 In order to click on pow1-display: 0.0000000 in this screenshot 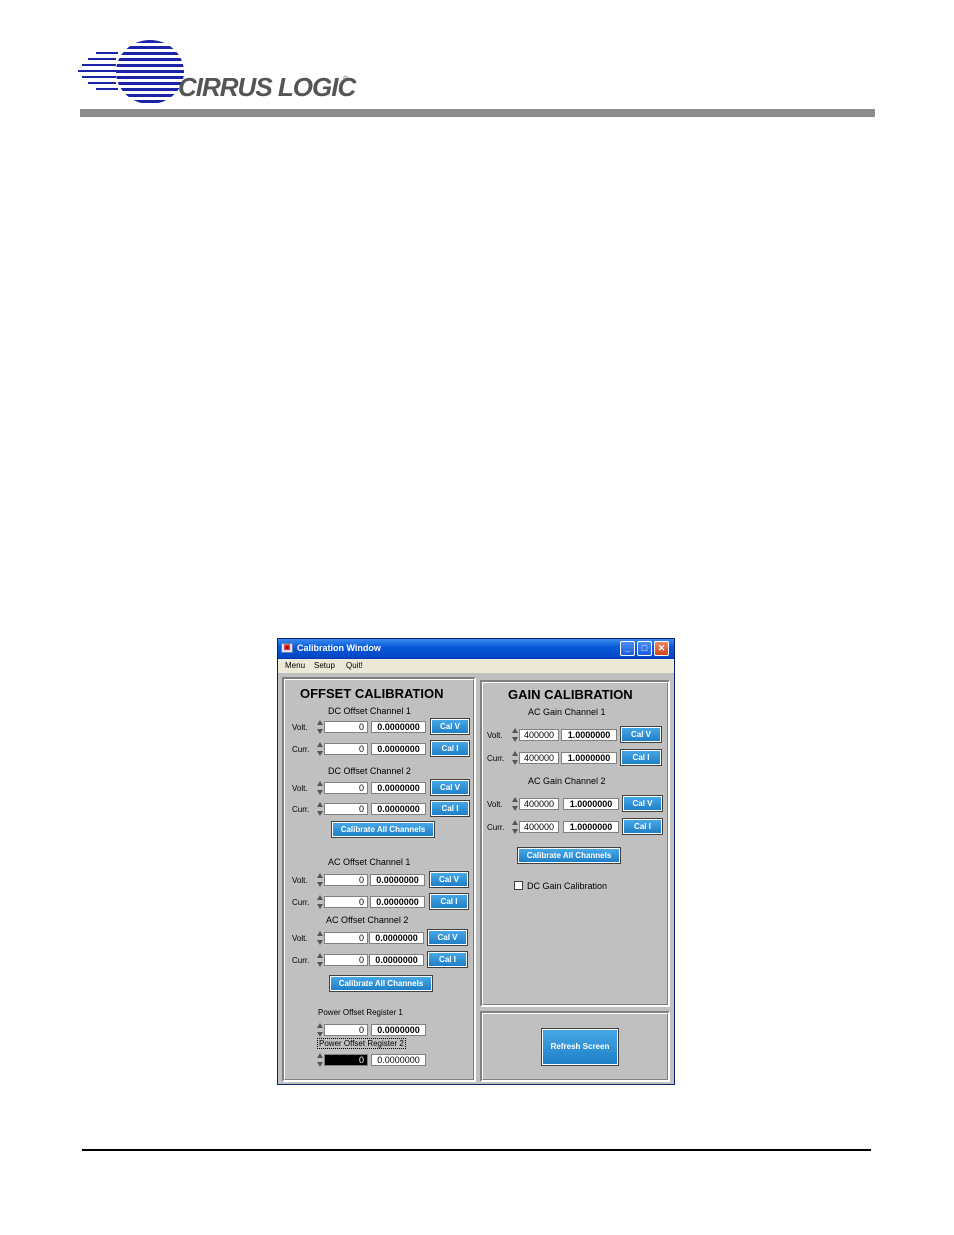, I will do `click(398, 1030)`.